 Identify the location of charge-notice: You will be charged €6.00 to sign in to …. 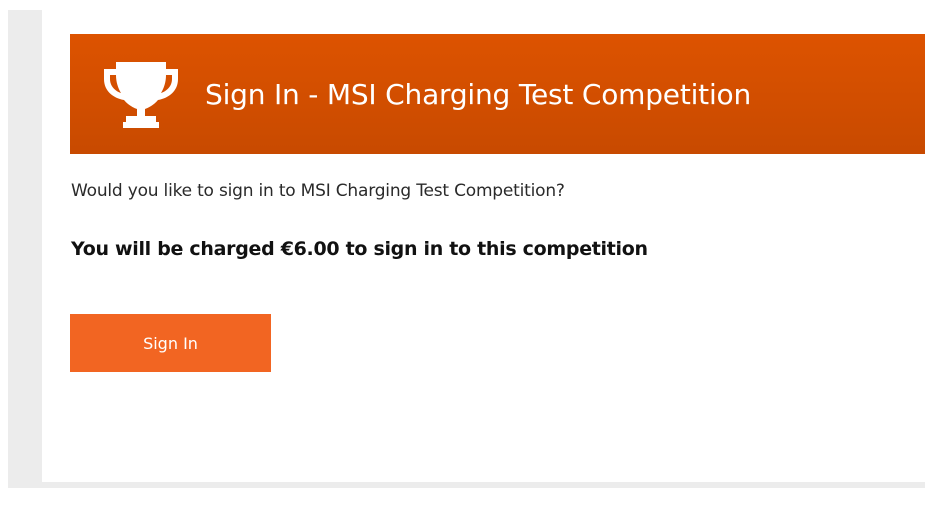
(359, 249).